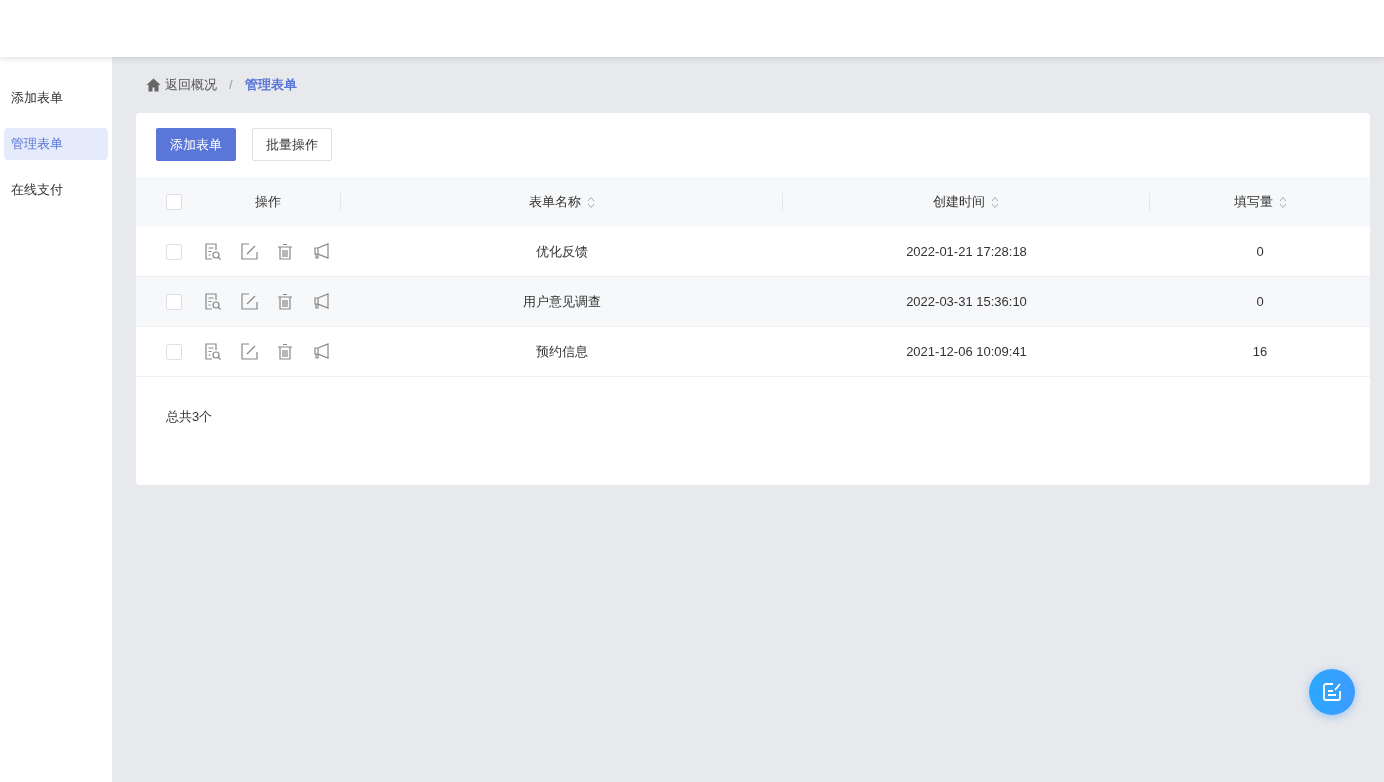  Describe the element at coordinates (270, 85) in the screenshot. I see `breadcrumb-current: 管理表单` at that location.